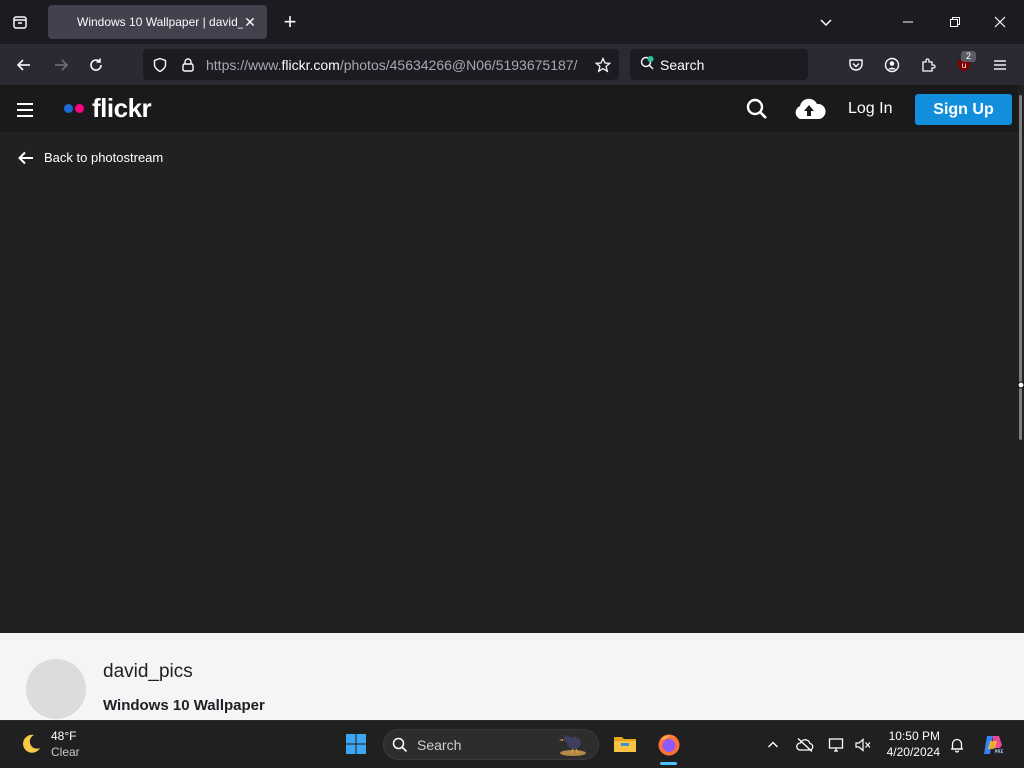 The width and height of the screenshot is (1024, 768). What do you see at coordinates (458, 65) in the screenshot?
I see `url-path: /photos/45634266@N06/5193675187/` at bounding box center [458, 65].